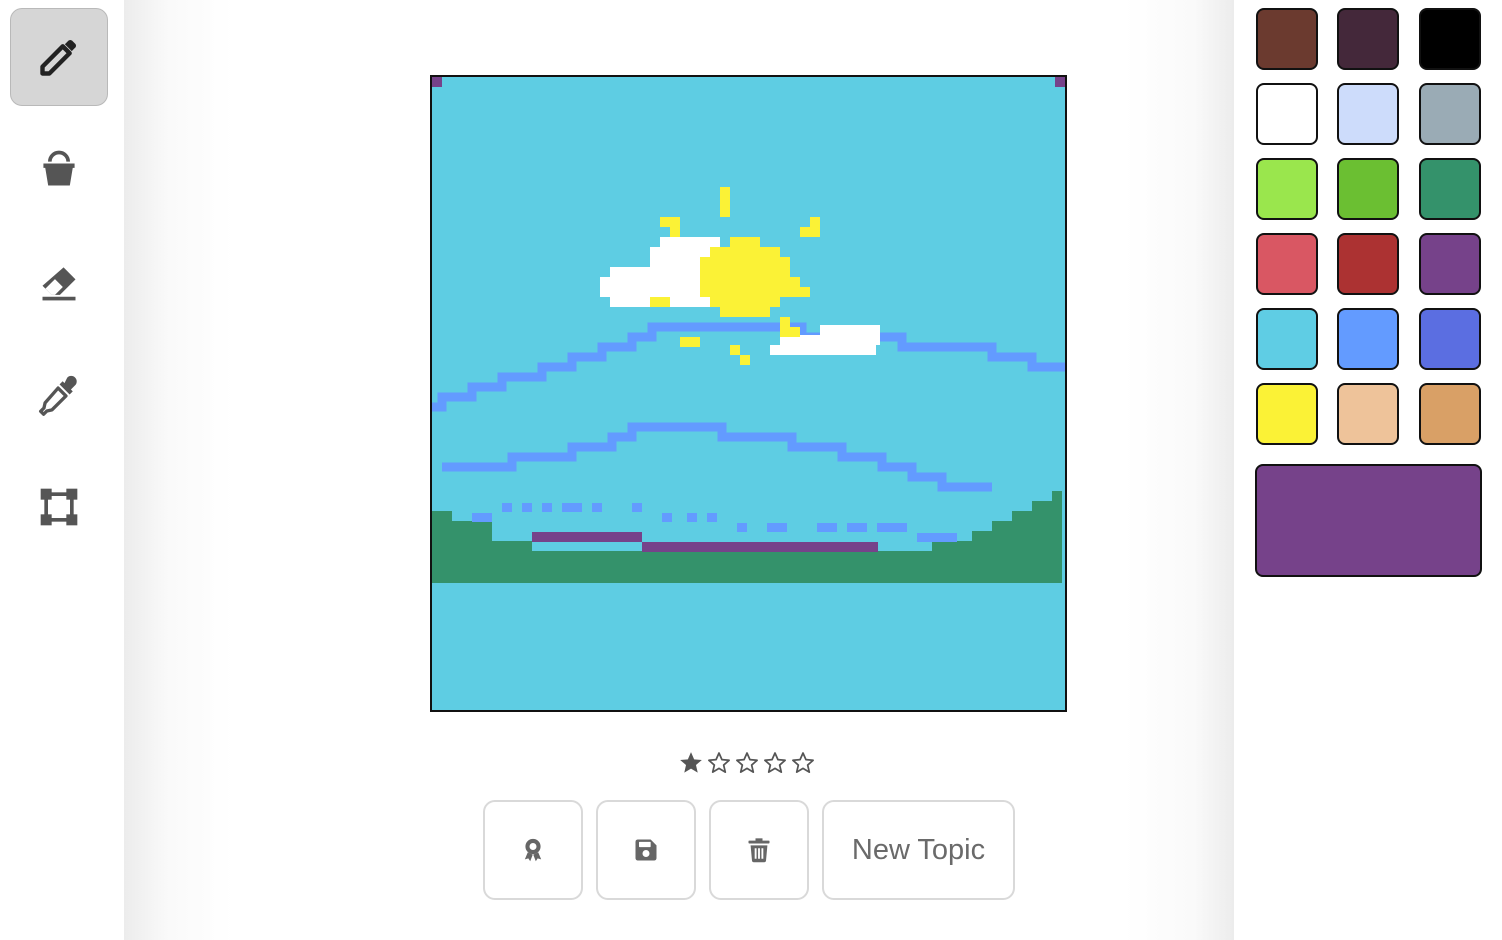  I want to click on eraser-tool-button, so click(59, 283).